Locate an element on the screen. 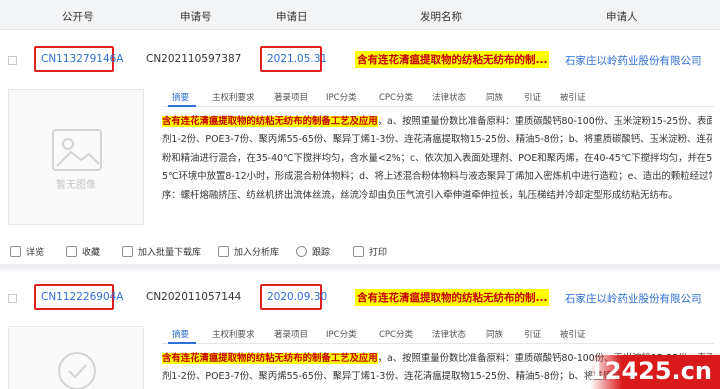  app-date: 2020.09.30 is located at coordinates (297, 297).